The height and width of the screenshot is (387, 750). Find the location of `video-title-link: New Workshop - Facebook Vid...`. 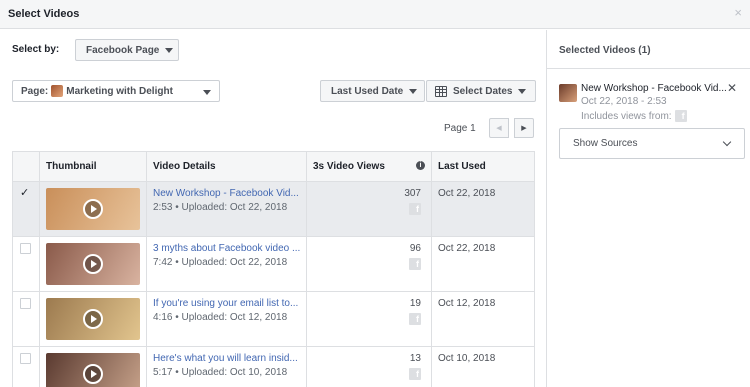

video-title-link: New Workshop - Facebook Vid... is located at coordinates (229, 193).